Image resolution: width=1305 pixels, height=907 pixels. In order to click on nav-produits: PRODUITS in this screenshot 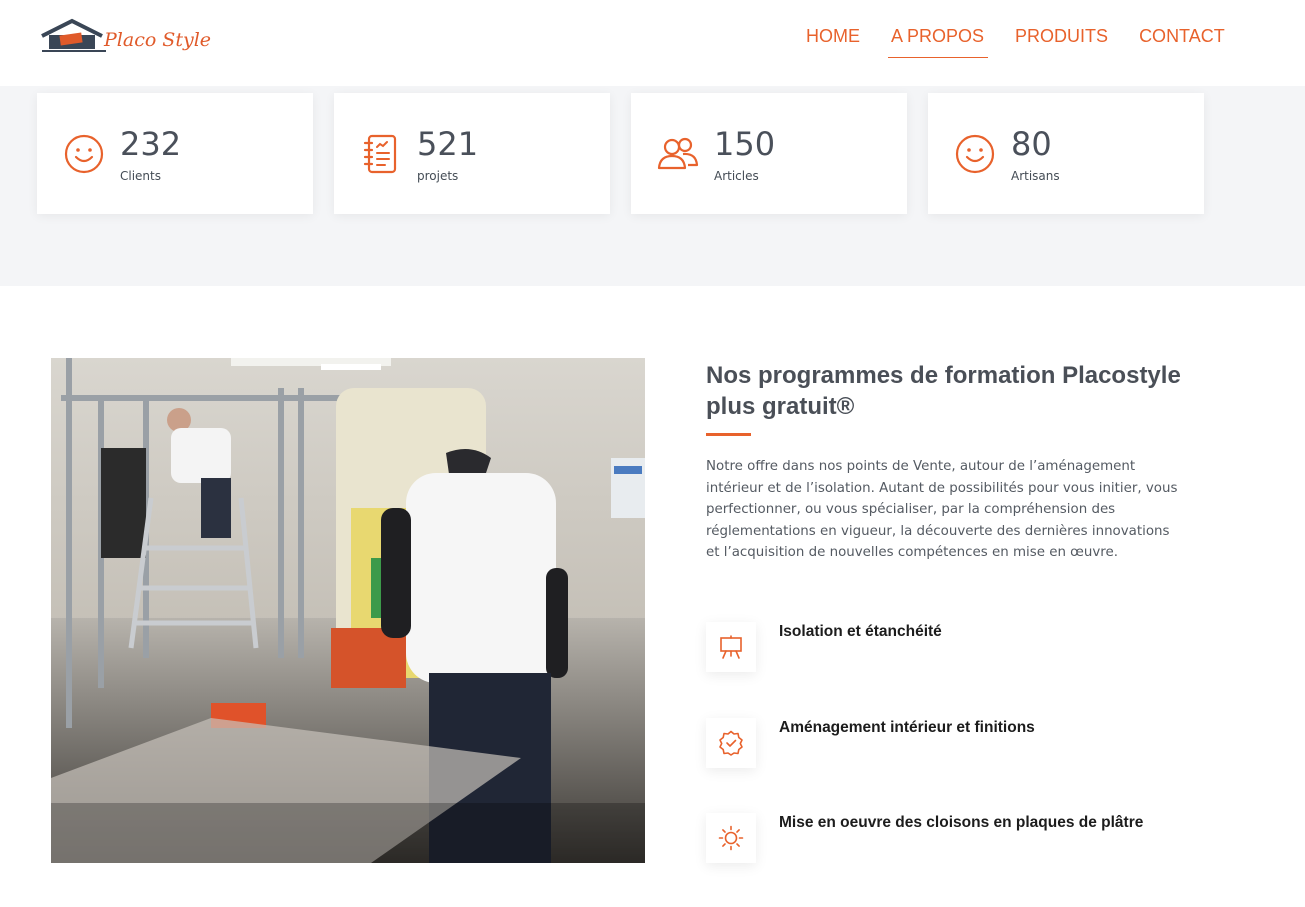, I will do `click(1061, 41)`.